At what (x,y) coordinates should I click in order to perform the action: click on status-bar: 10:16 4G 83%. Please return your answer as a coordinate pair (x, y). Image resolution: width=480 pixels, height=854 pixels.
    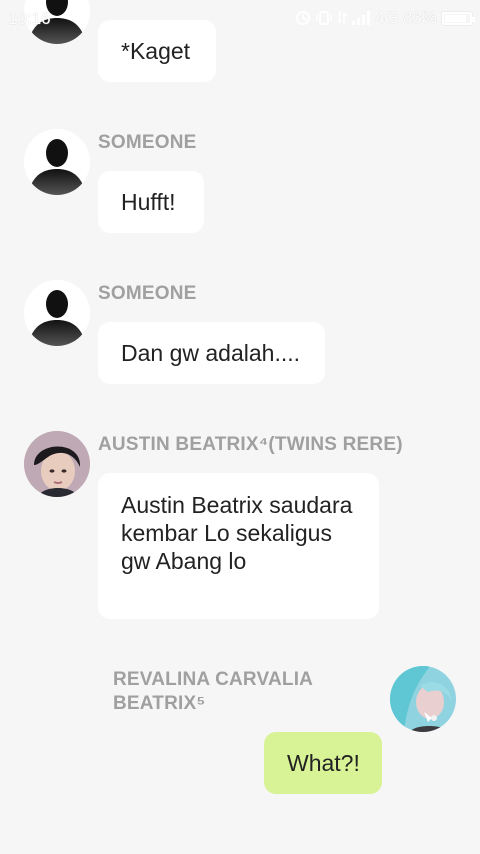
    Looking at the image, I should click on (240, 19).